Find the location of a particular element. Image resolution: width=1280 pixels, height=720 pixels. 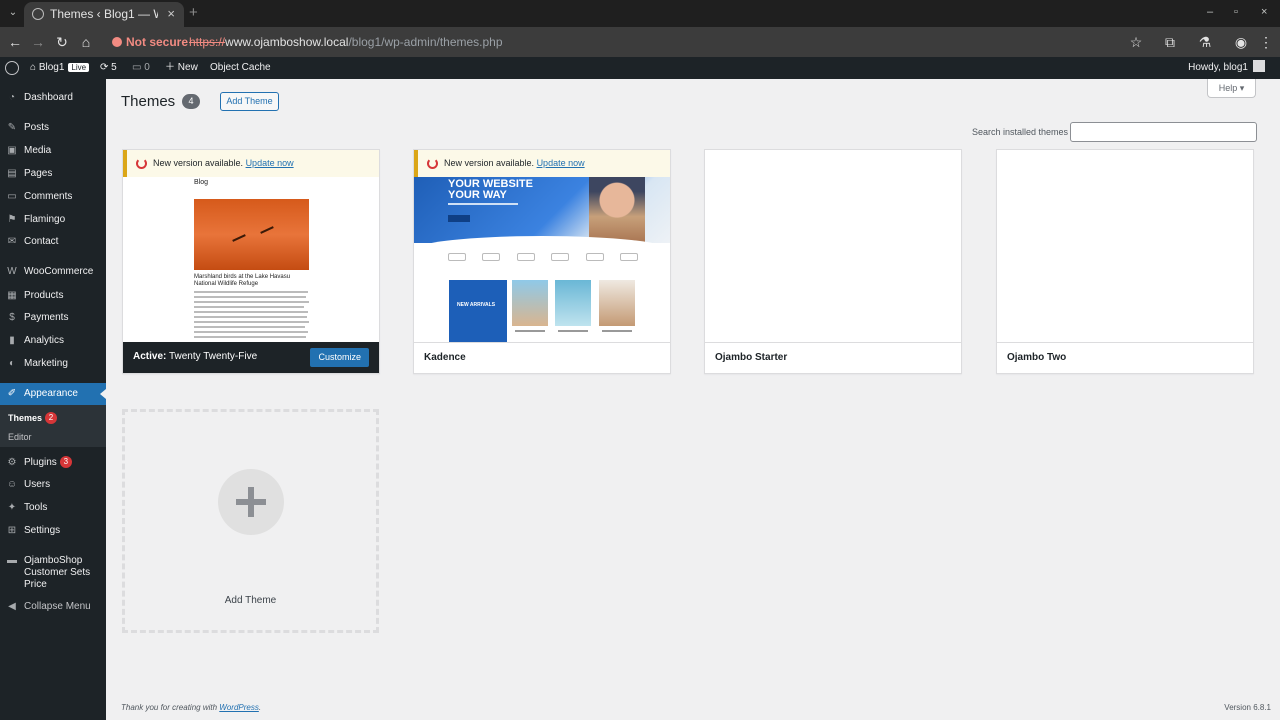

menu-plugins: ⚙ Plugins 3 is located at coordinates (53, 463).